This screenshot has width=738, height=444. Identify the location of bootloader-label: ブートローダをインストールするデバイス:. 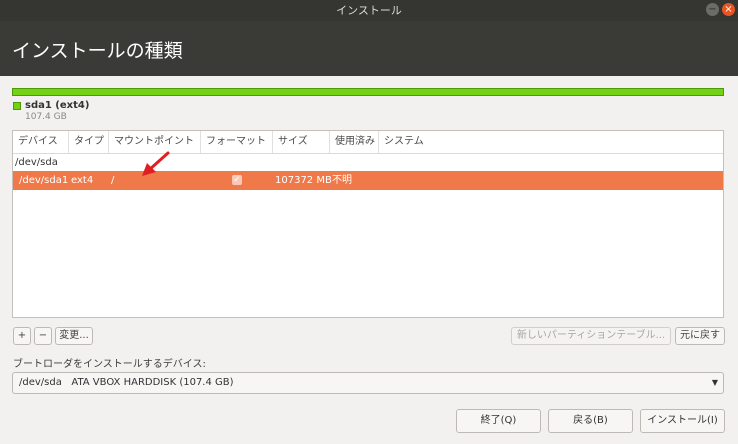
(109, 364).